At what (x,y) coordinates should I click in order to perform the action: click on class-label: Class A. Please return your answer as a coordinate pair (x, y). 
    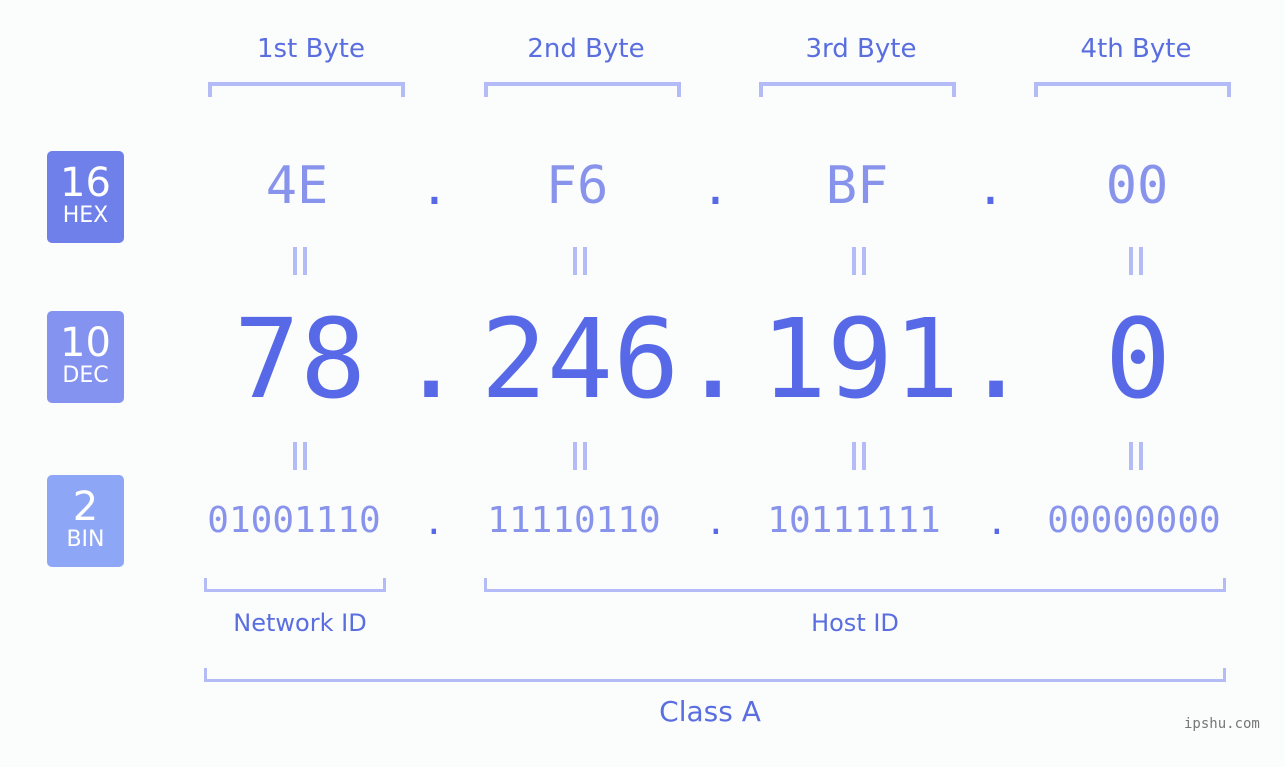
    Looking at the image, I should click on (710, 711).